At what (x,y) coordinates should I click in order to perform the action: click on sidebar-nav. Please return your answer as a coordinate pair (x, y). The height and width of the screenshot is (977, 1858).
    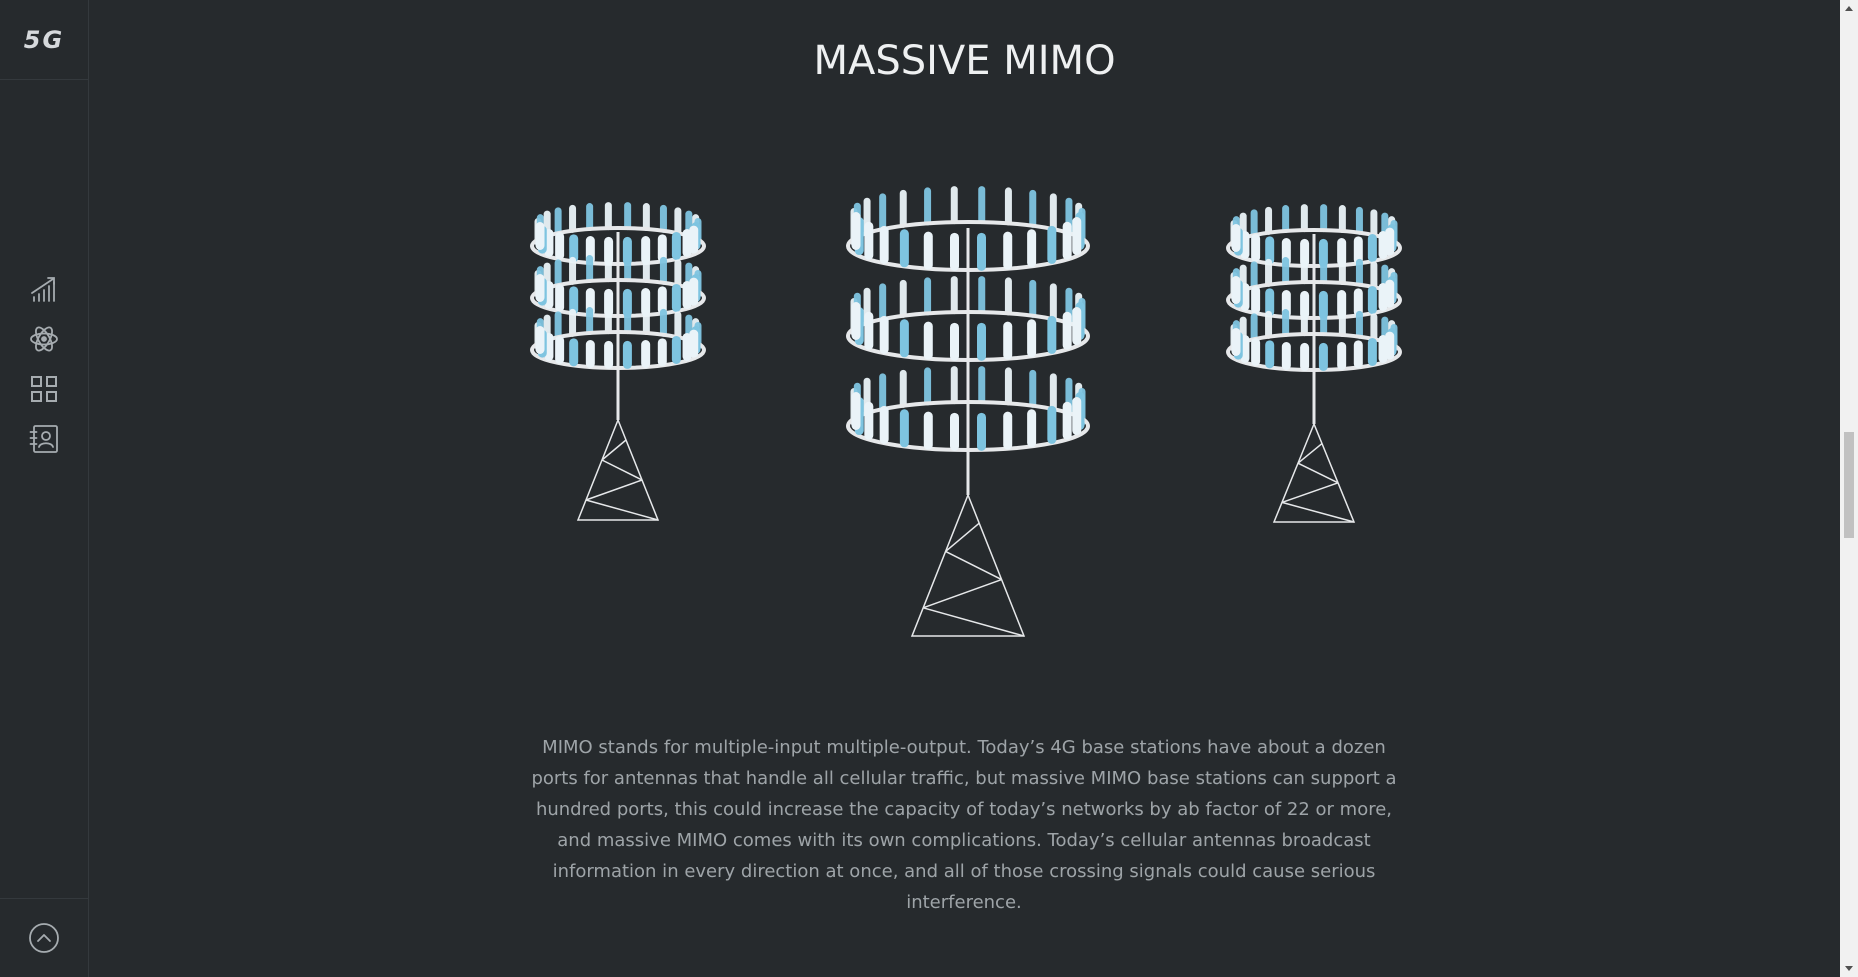
    Looking at the image, I should click on (44, 364).